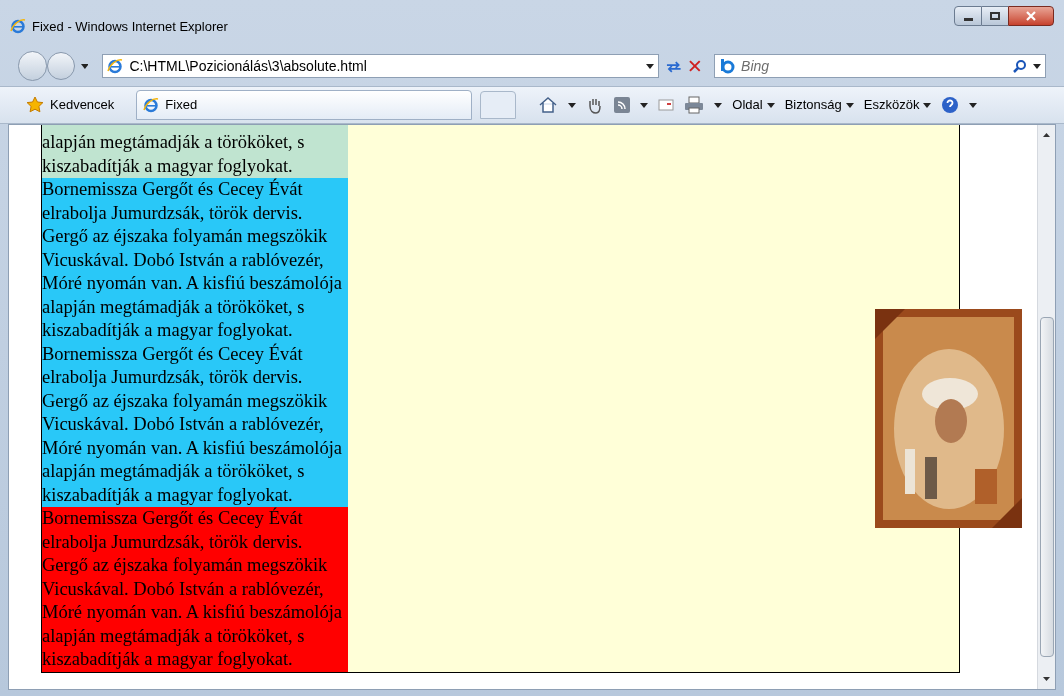 The image size is (1064, 696). Describe the element at coordinates (753, 105) in the screenshot. I see `command-menu-button: Oldal` at that location.